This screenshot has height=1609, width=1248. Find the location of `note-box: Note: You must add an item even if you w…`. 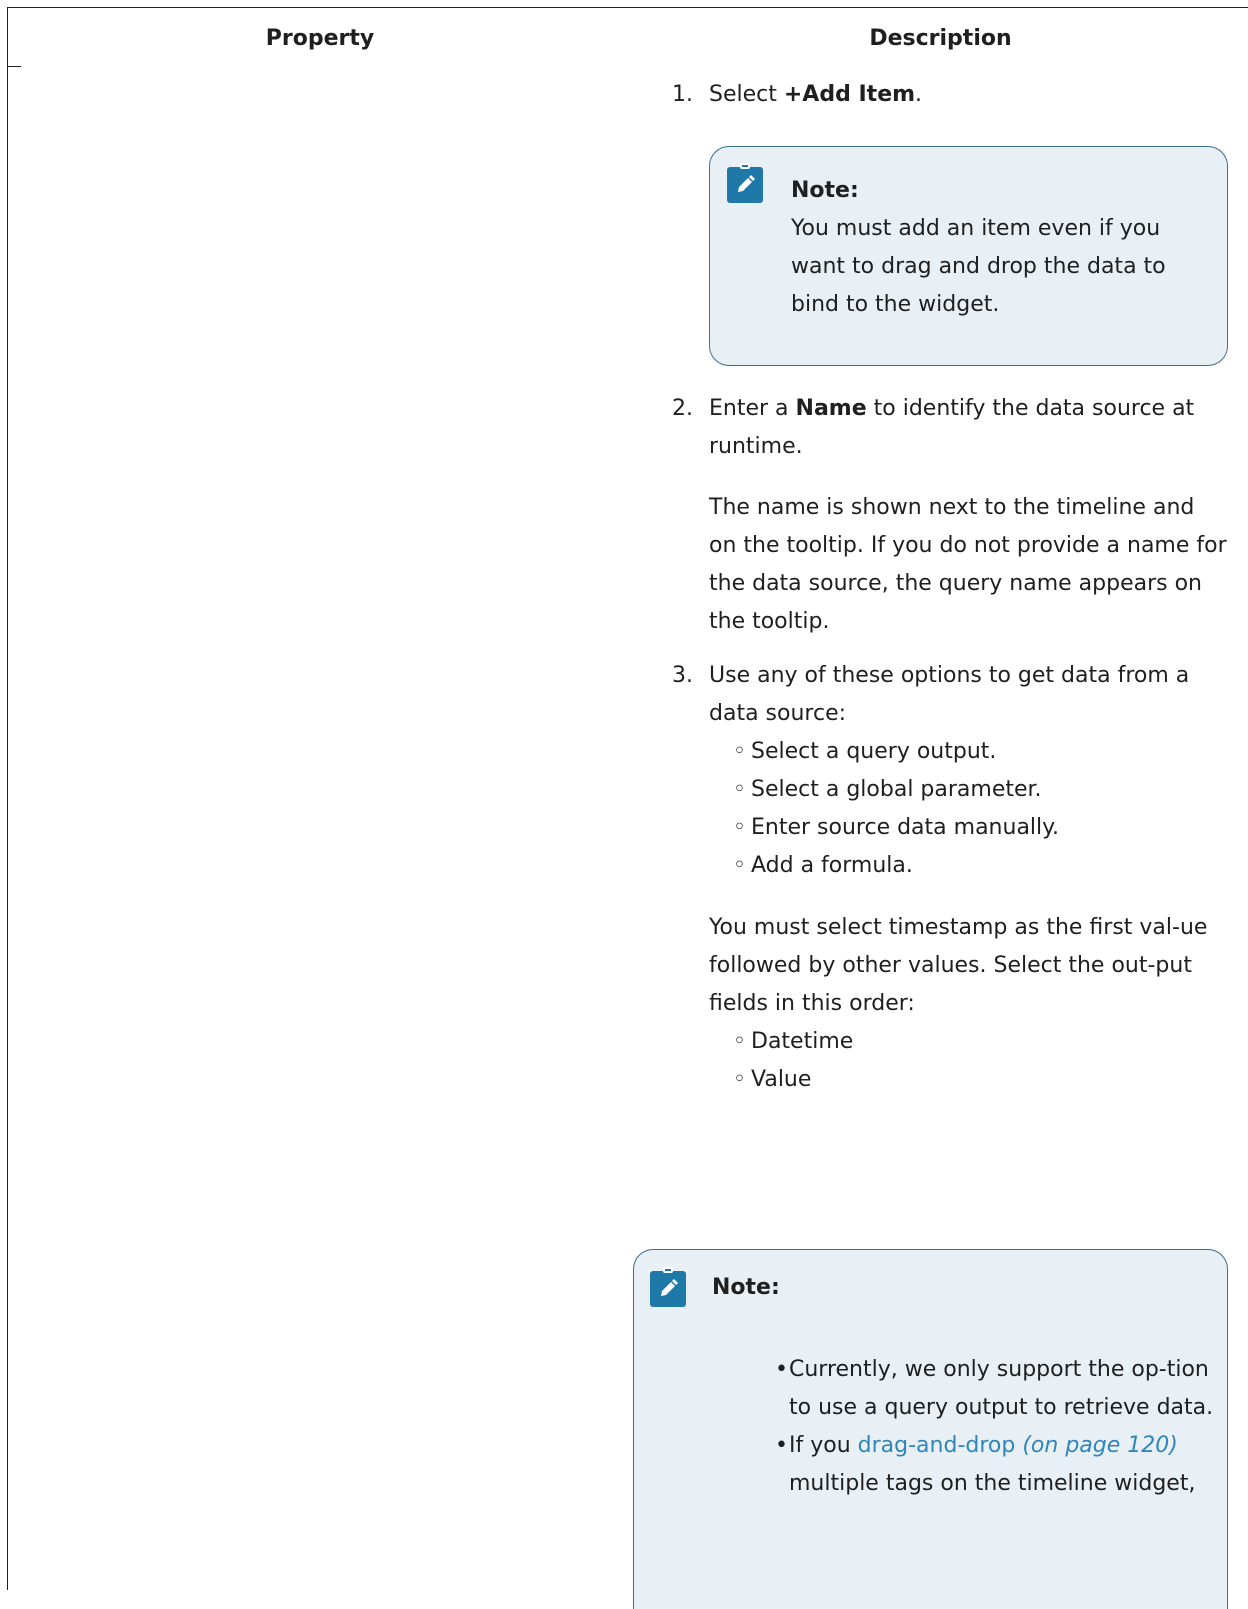

note-box: Note: You must add an item even if you w… is located at coordinates (968, 256).